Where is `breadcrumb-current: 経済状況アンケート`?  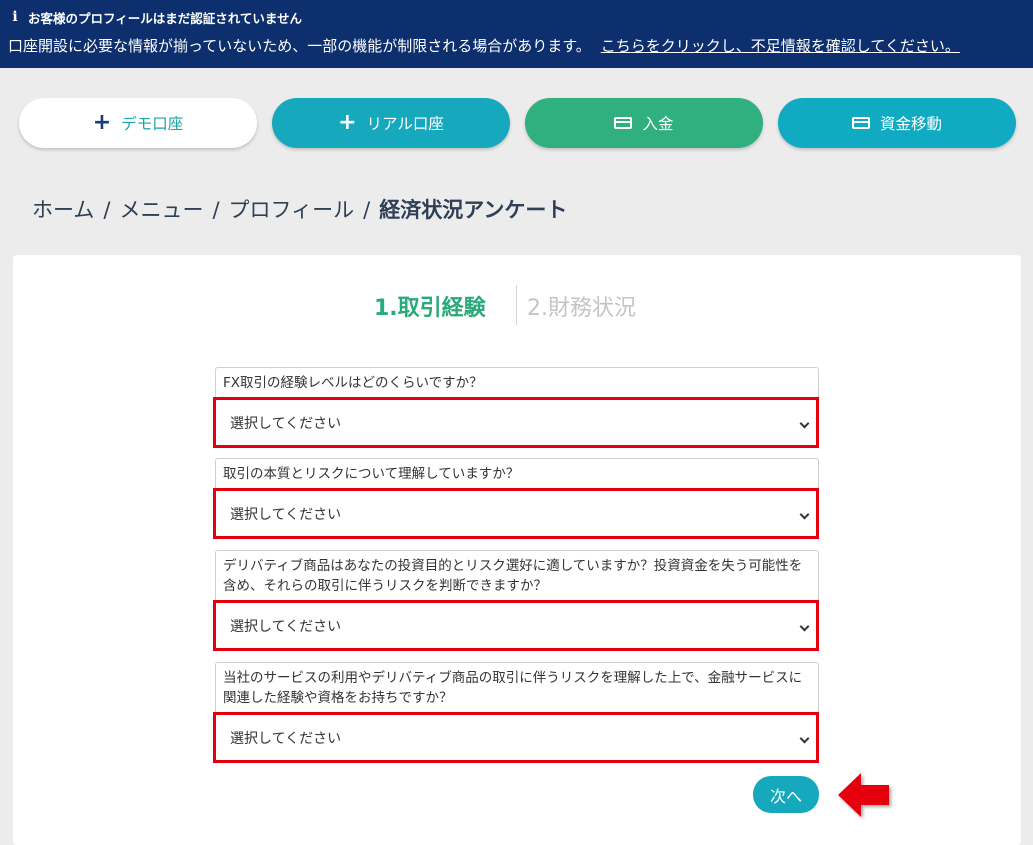 breadcrumb-current: 経済状況アンケート is located at coordinates (473, 210).